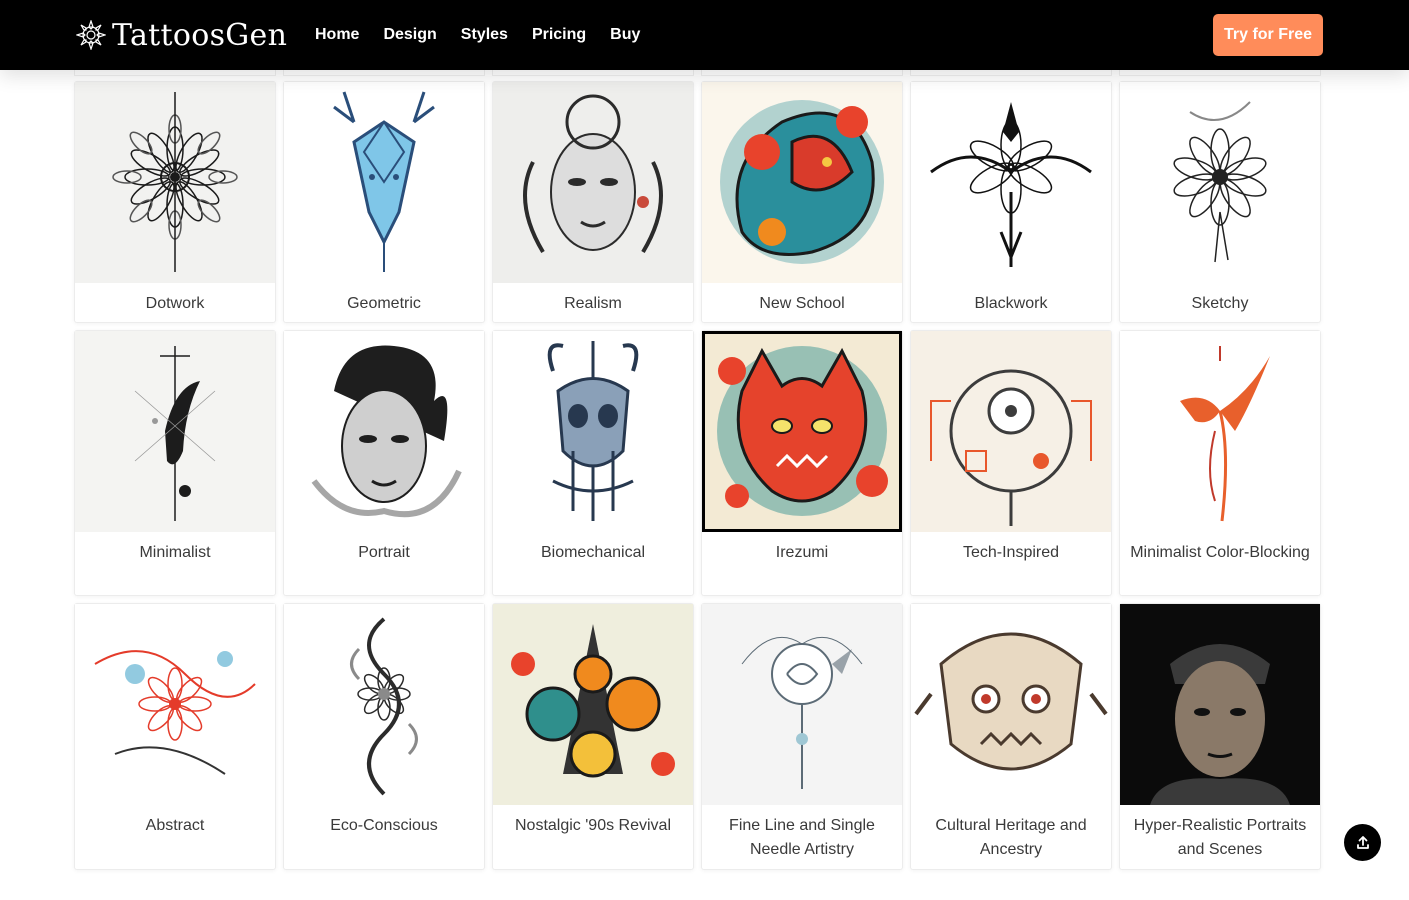 This screenshot has width=1409, height=900. What do you see at coordinates (802, 552) in the screenshot?
I see `style-label: Irezumi` at bounding box center [802, 552].